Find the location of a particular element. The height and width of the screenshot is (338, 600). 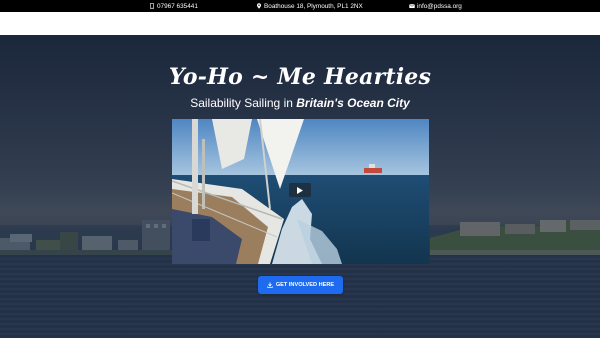

contact-phone: 07967 635441 is located at coordinates (173, 6).